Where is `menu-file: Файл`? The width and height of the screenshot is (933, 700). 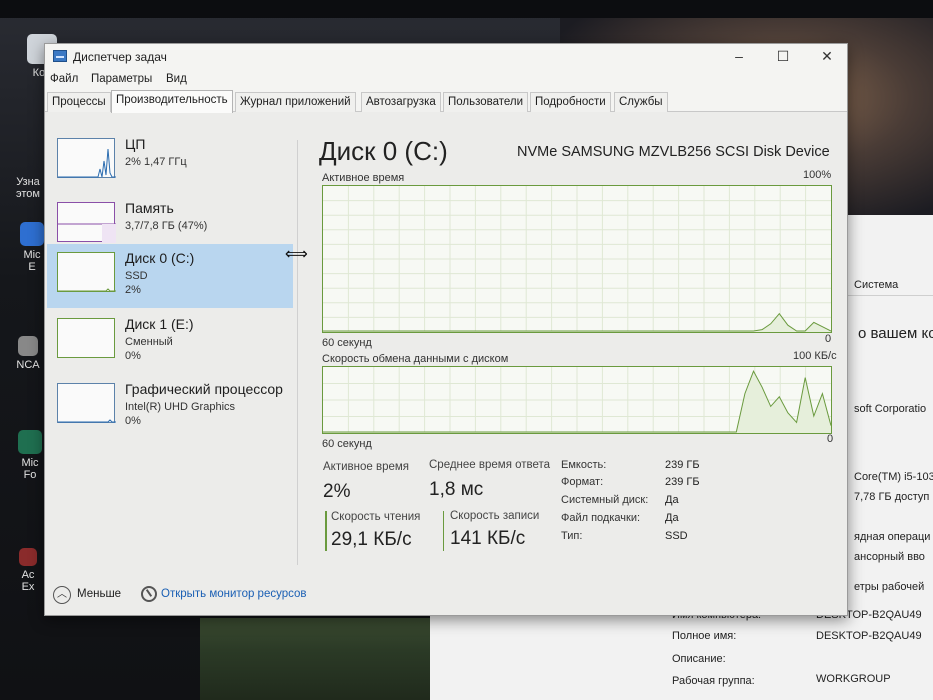
menu-file: Файл is located at coordinates (64, 79).